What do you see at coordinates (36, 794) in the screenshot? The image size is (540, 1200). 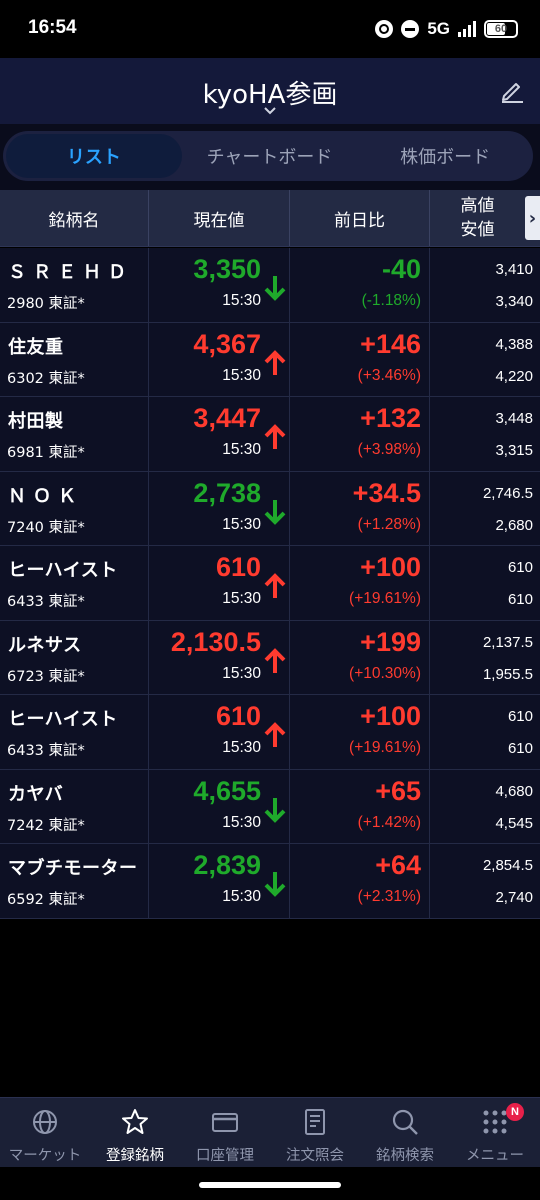 I see `stock-name: カヤバ` at bounding box center [36, 794].